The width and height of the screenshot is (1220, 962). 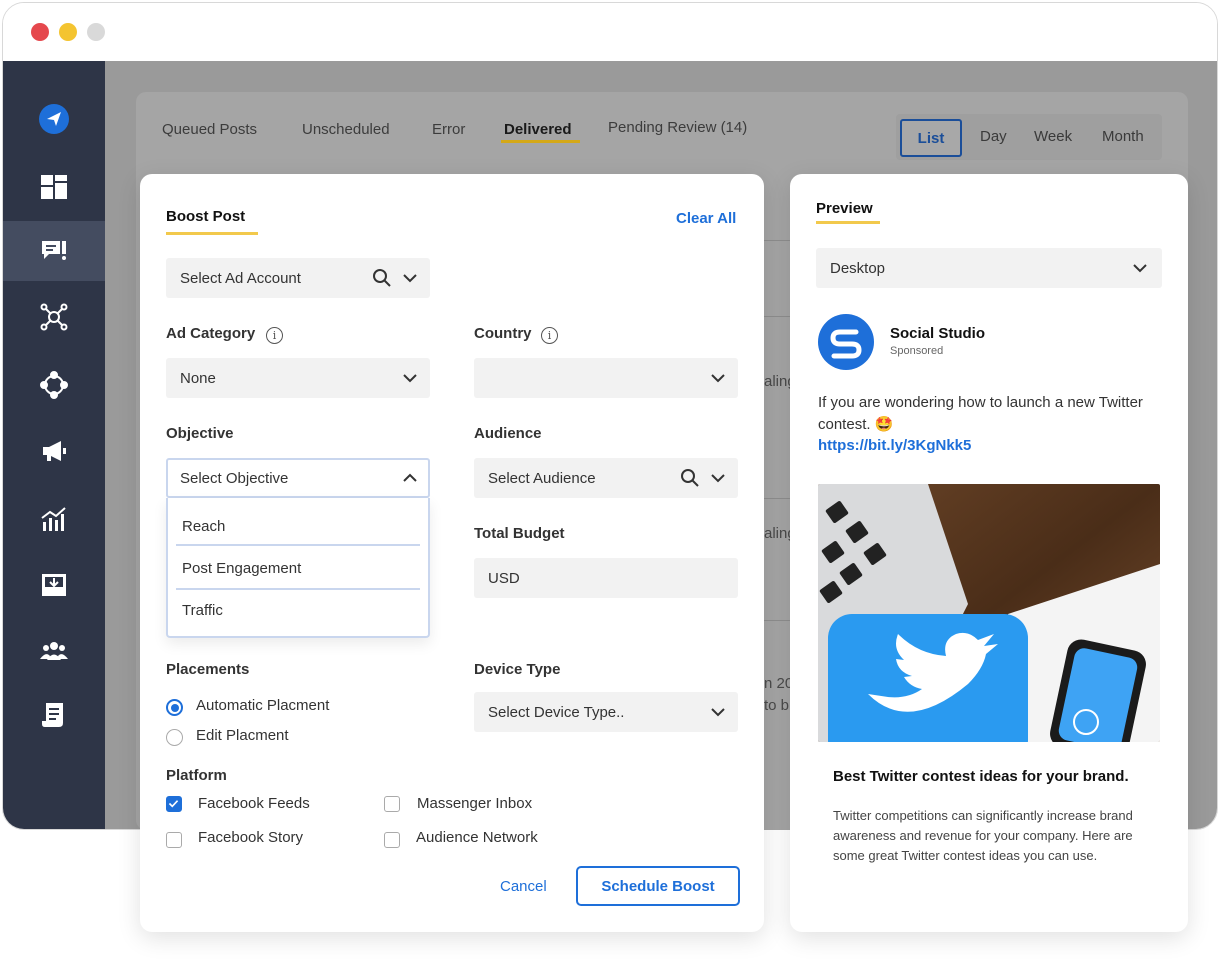 I want to click on objective-dropdown: Reach Post Engagement Traffic, so click(x=298, y=568).